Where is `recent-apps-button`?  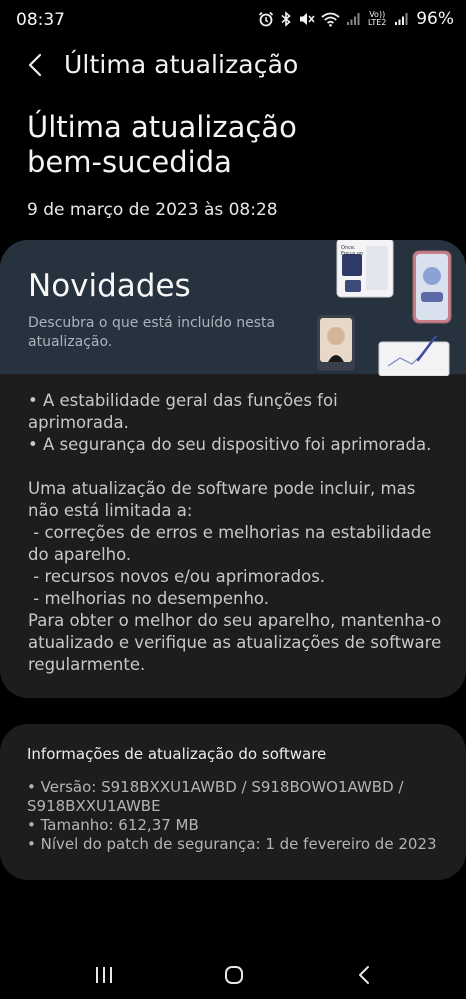 recent-apps-button is located at coordinates (104, 975).